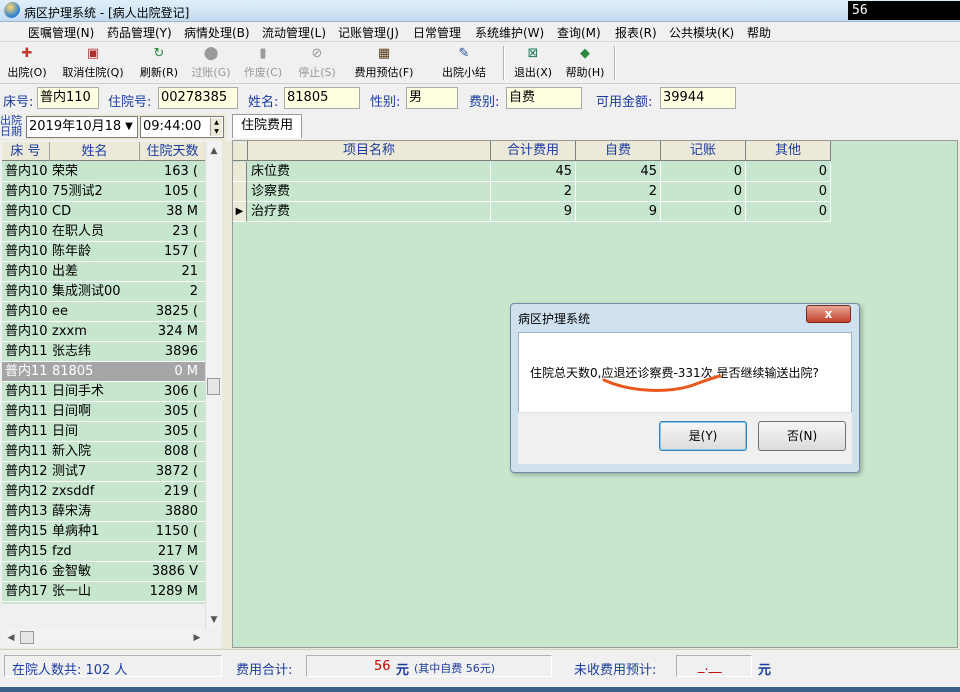 The image size is (960, 692). Describe the element at coordinates (93, 63) in the screenshot. I see `cancel-admission-button: ▣ 取消住院(Q)` at that location.